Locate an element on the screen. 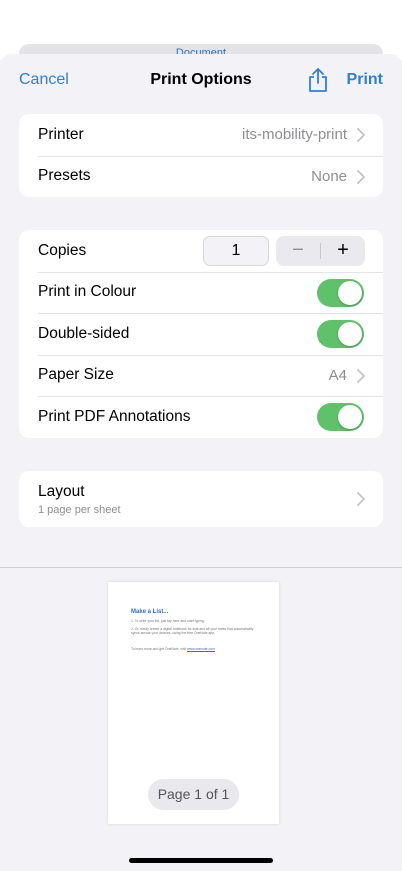 The image size is (402, 871). layout-row: Layout 1 page per sheet is located at coordinates (201, 499).